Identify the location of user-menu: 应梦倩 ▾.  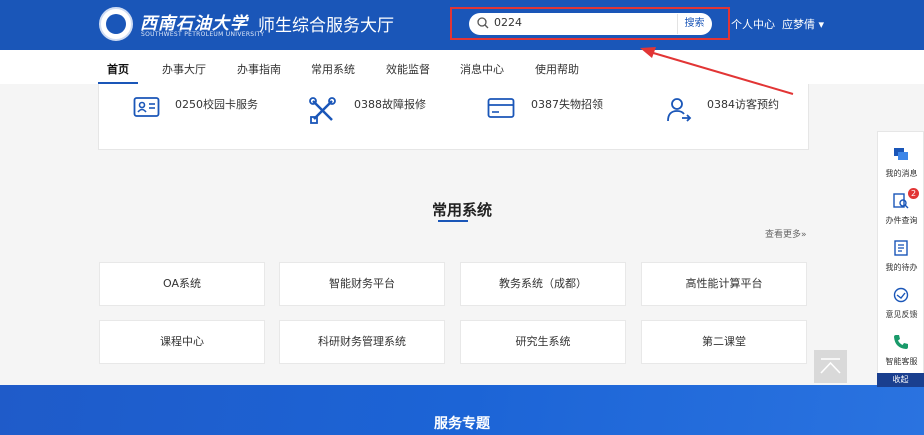
(803, 24).